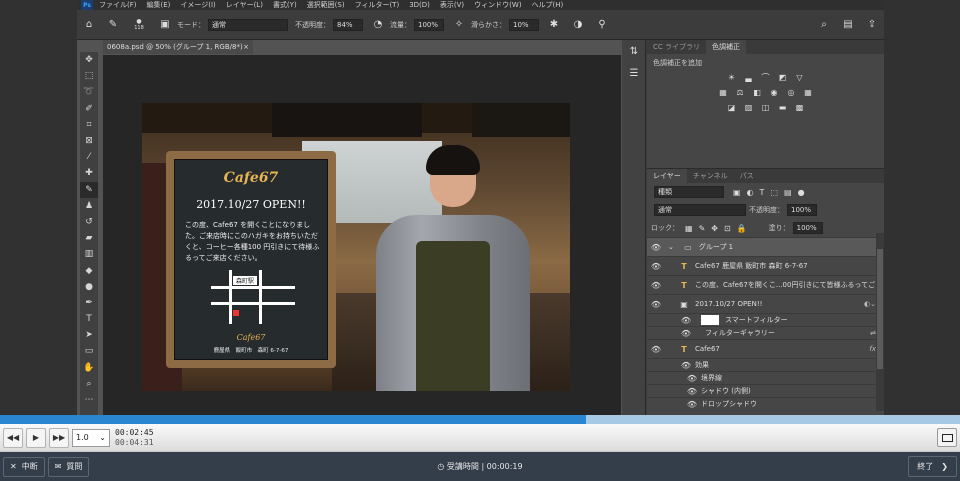 The image size is (960, 481). Describe the element at coordinates (765, 265) in the screenshot. I see `layer-row: 👁 T Cafe67 鹿屋県 飯町市 森町 6-7-67` at that location.